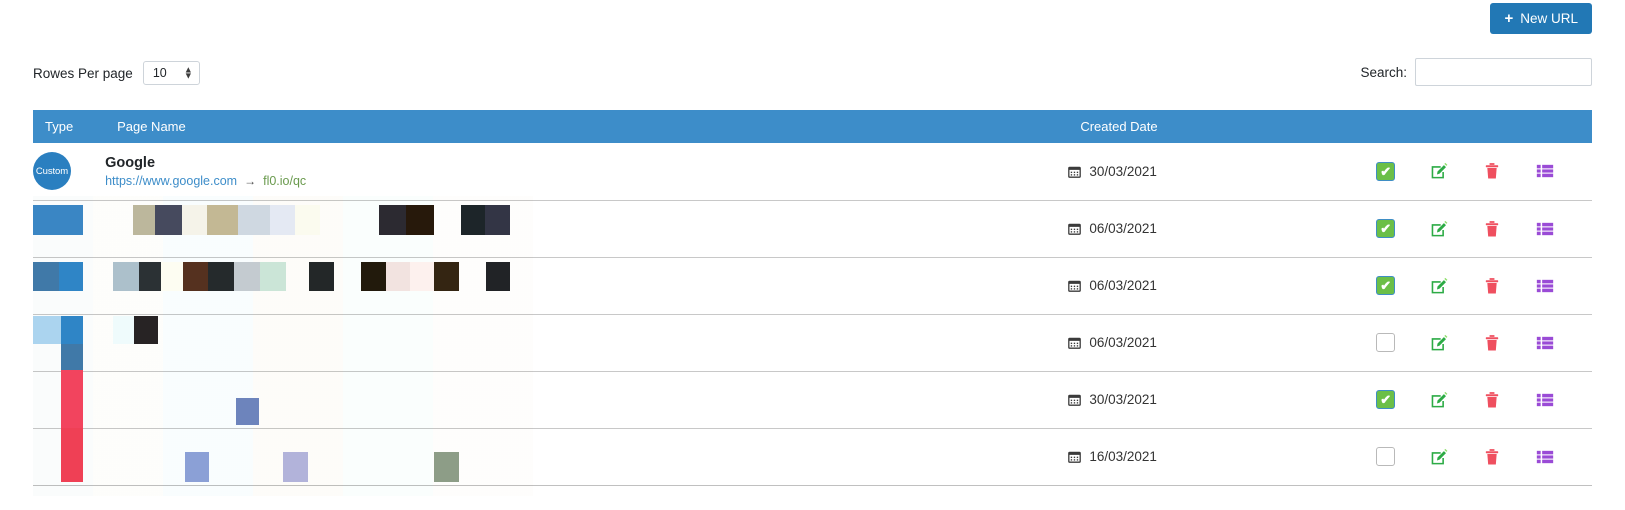 The image size is (1625, 510). I want to click on row-actions: ✔, so click(1474, 400).